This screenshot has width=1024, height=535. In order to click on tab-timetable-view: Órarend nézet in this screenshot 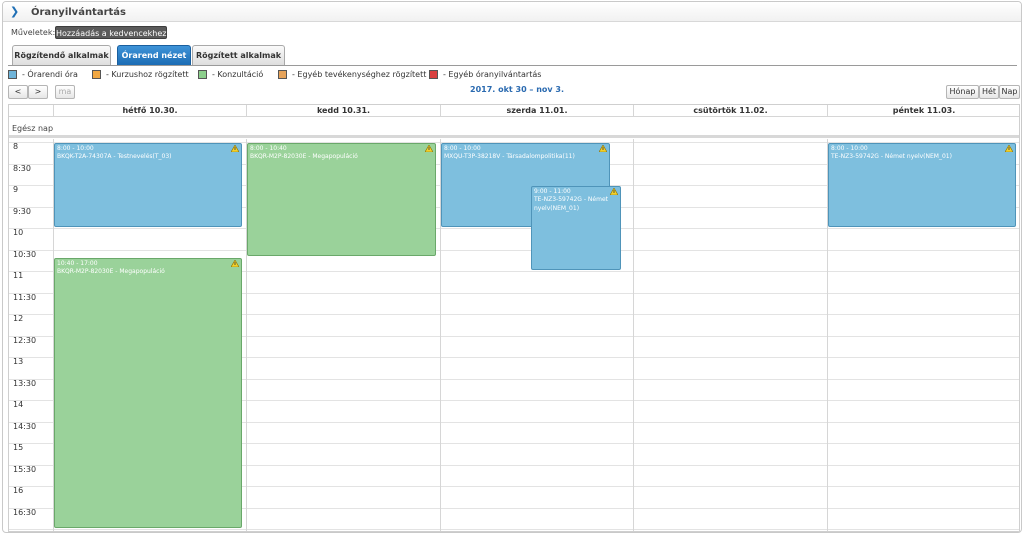, I will do `click(154, 55)`.